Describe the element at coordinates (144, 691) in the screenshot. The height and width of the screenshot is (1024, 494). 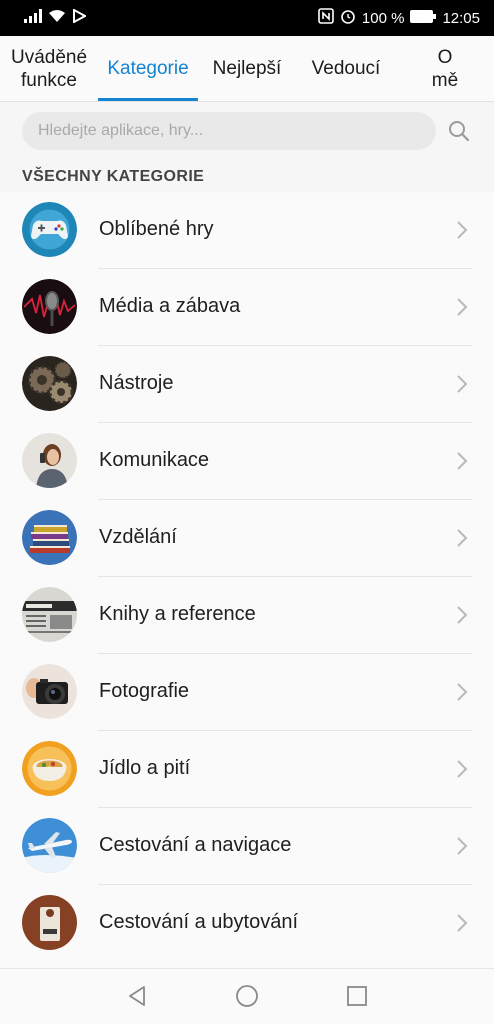
I see `category-label: Fotografie` at that location.